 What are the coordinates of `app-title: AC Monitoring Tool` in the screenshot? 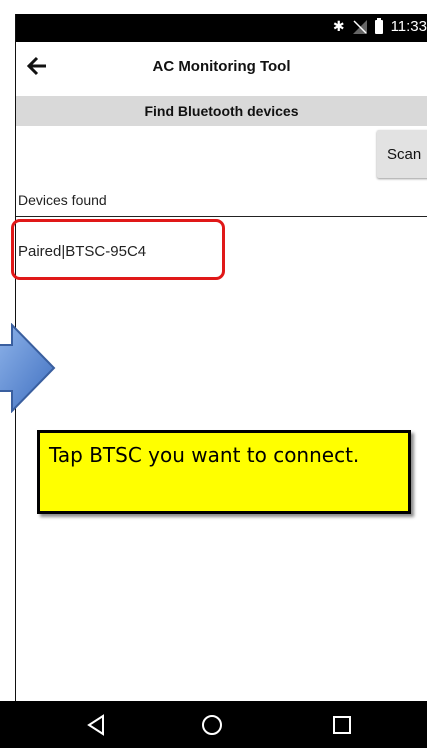 It's located at (221, 66).